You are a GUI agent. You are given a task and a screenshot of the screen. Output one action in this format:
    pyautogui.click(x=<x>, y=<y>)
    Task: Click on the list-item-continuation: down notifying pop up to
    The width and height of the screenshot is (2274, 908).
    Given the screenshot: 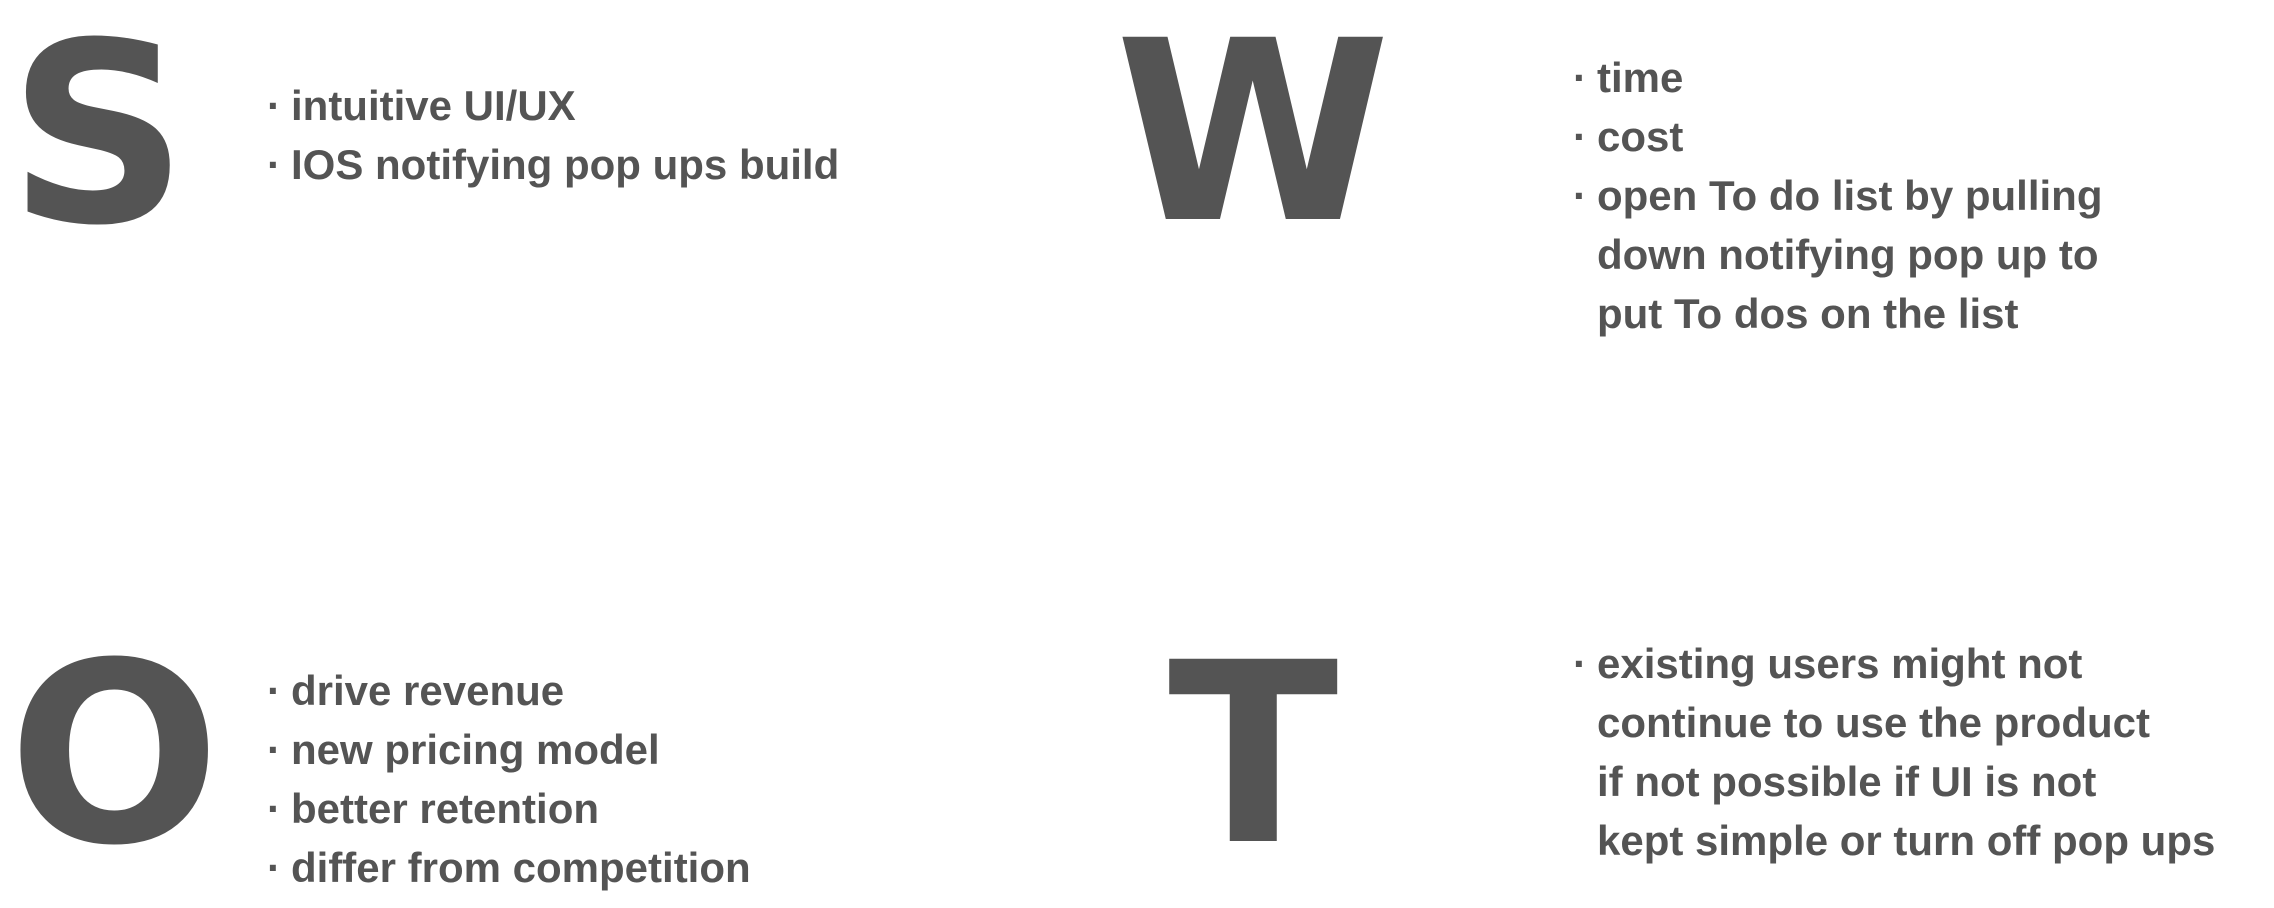 What is the action you would take?
    pyautogui.click(x=1838, y=254)
    